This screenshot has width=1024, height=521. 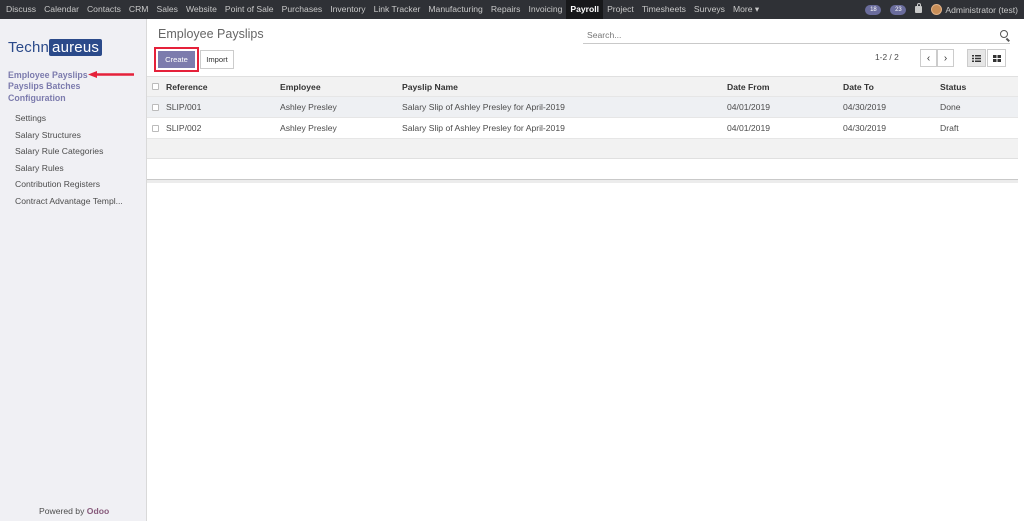 I want to click on menu-item-manufacturing: Manufacturing, so click(x=455, y=9).